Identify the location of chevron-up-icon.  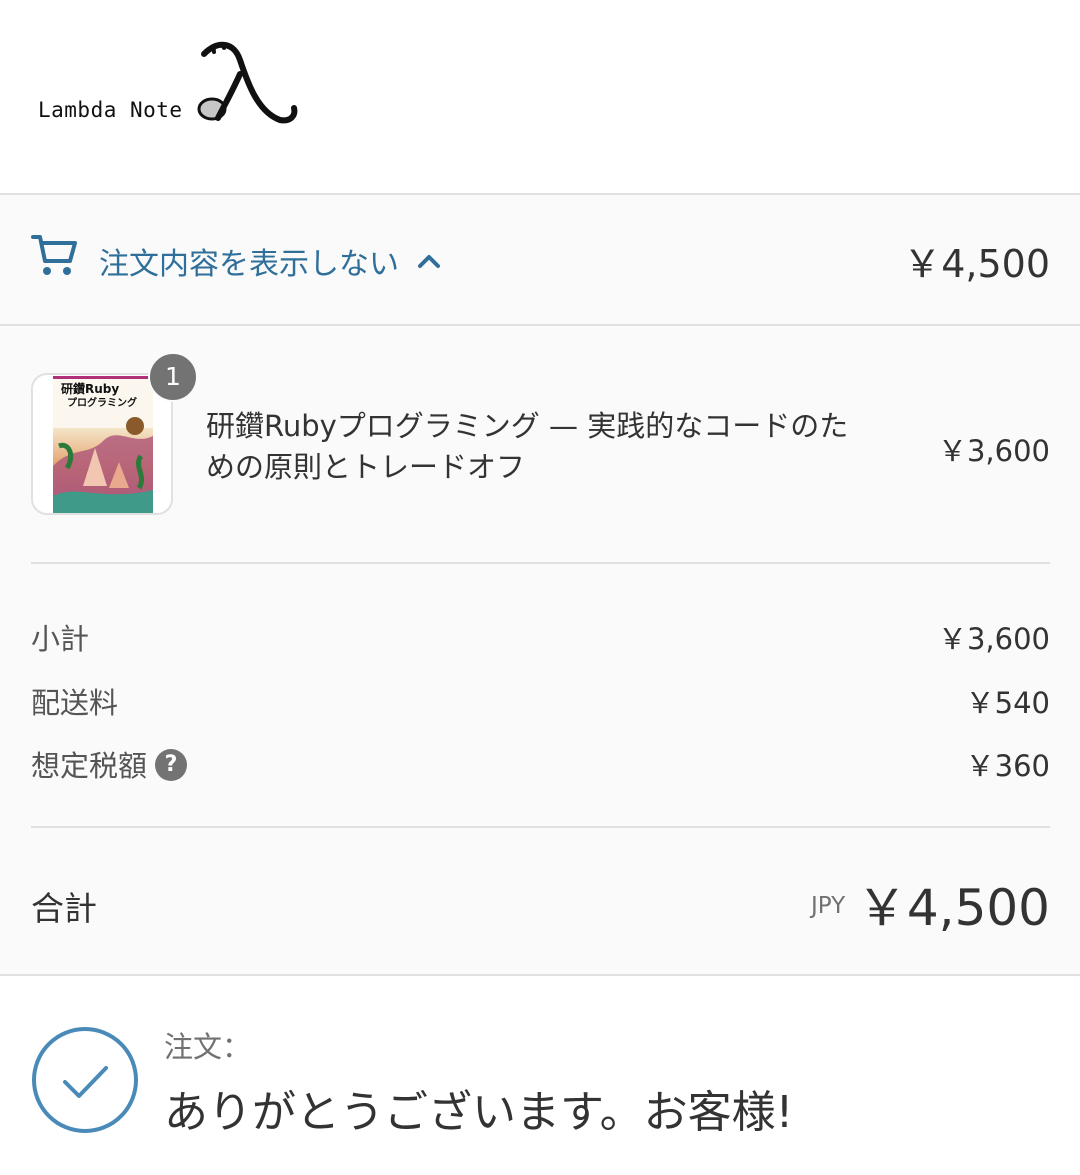
(429, 261).